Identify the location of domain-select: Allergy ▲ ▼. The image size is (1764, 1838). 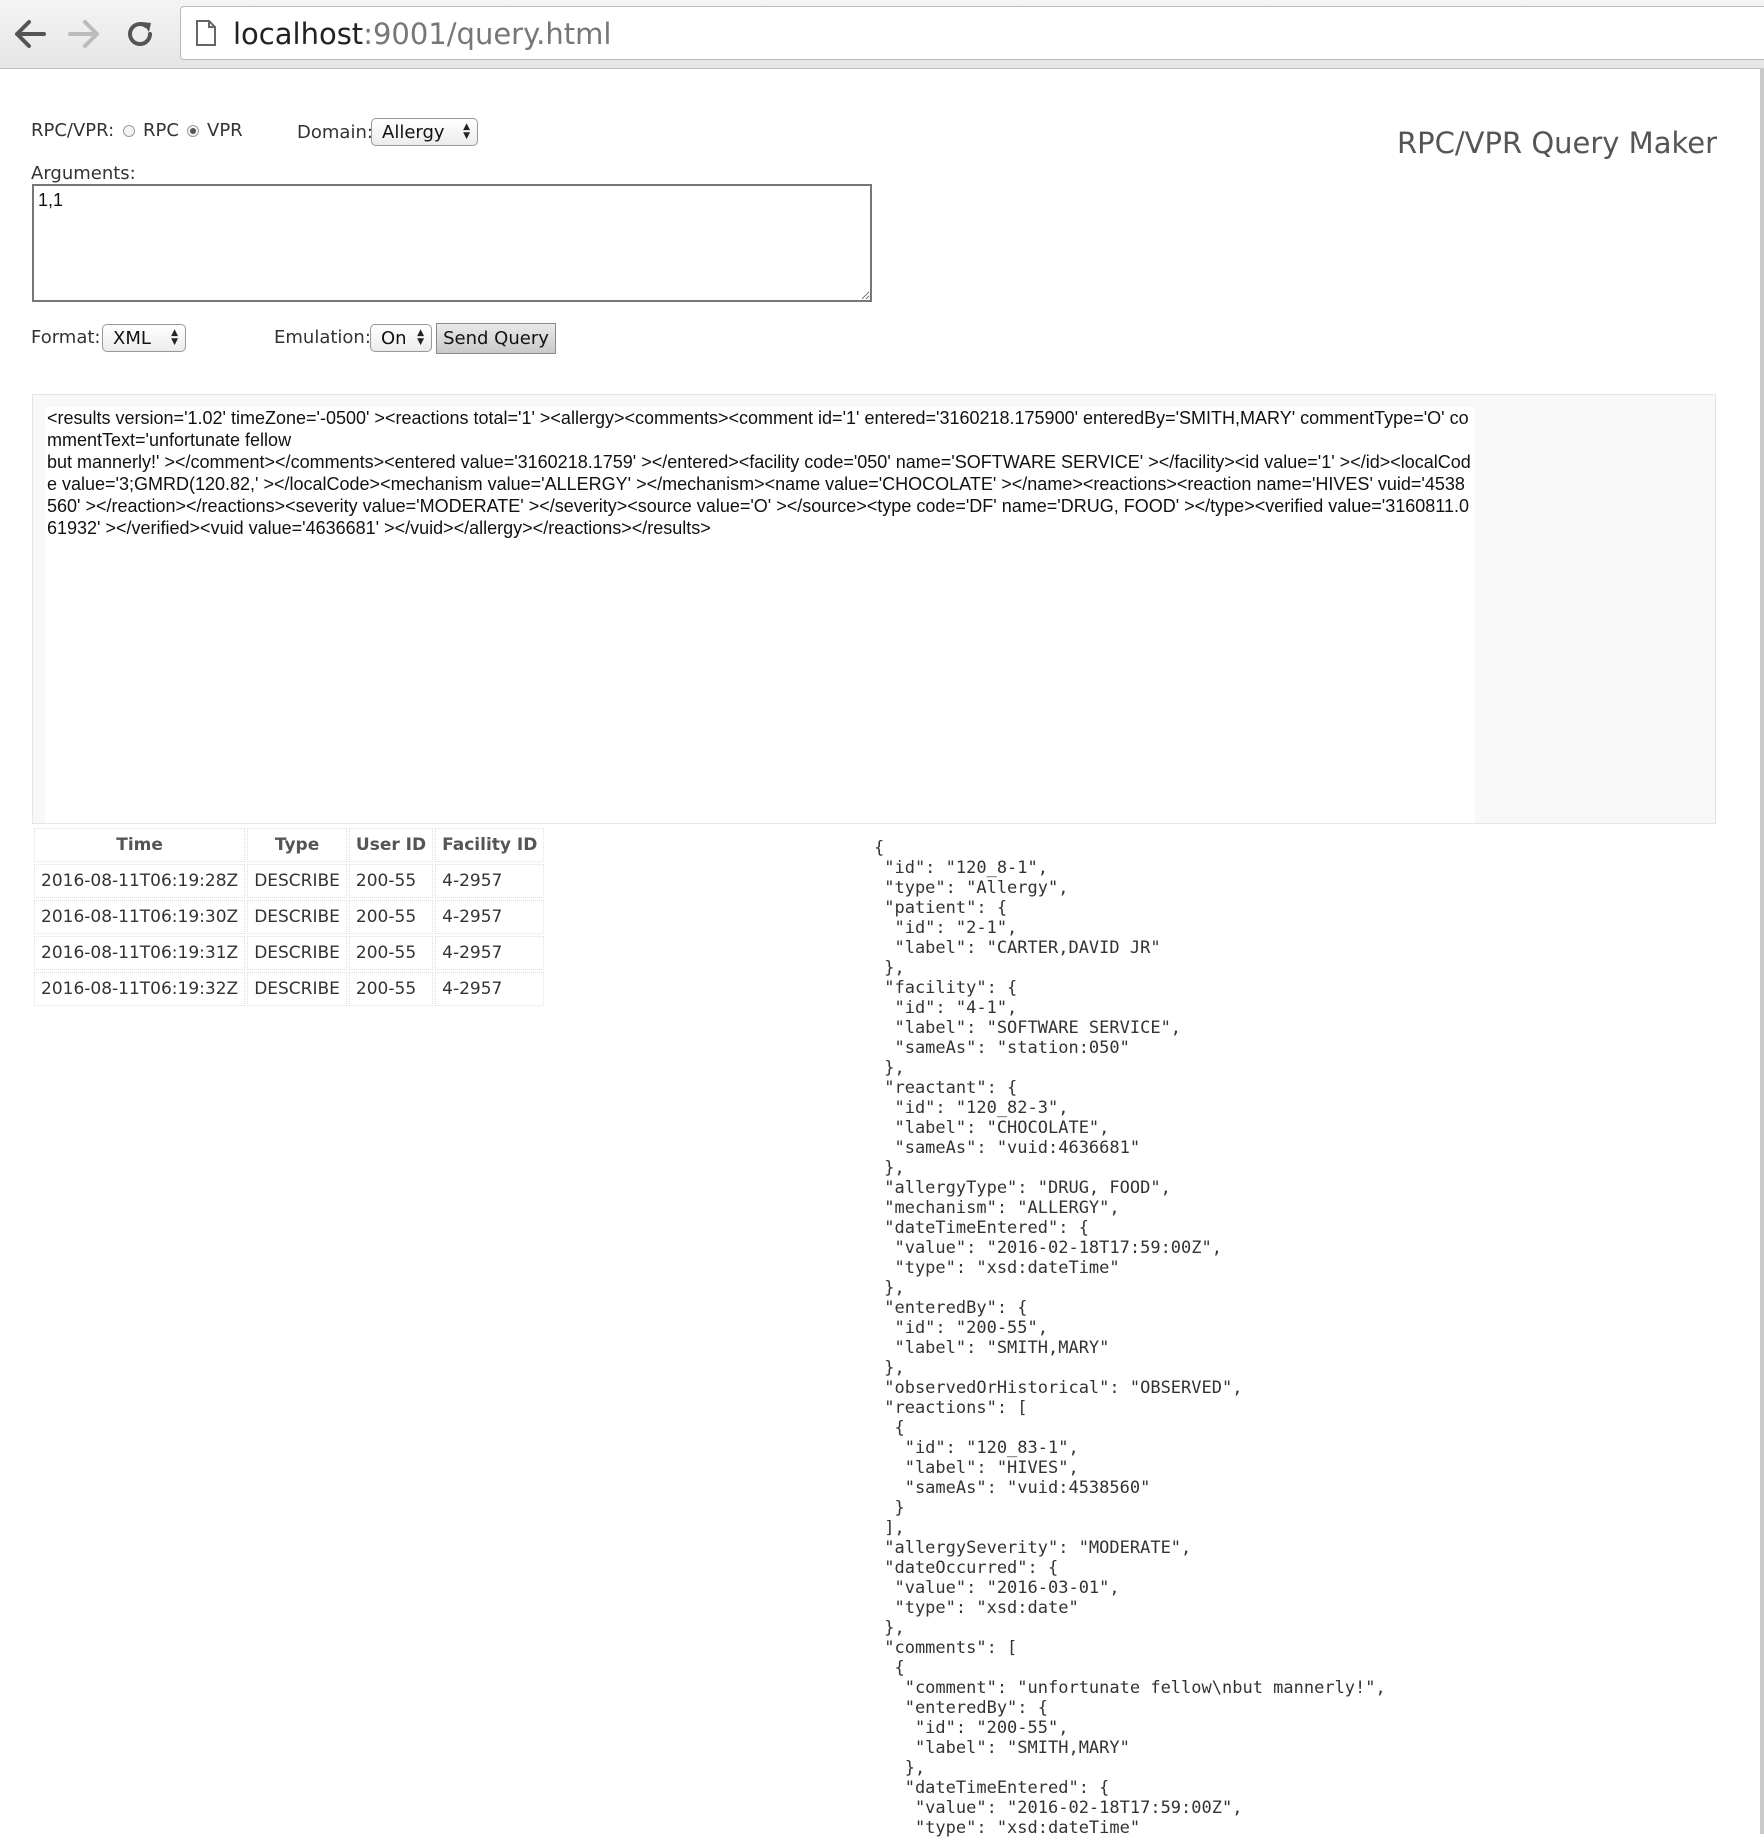
(424, 132).